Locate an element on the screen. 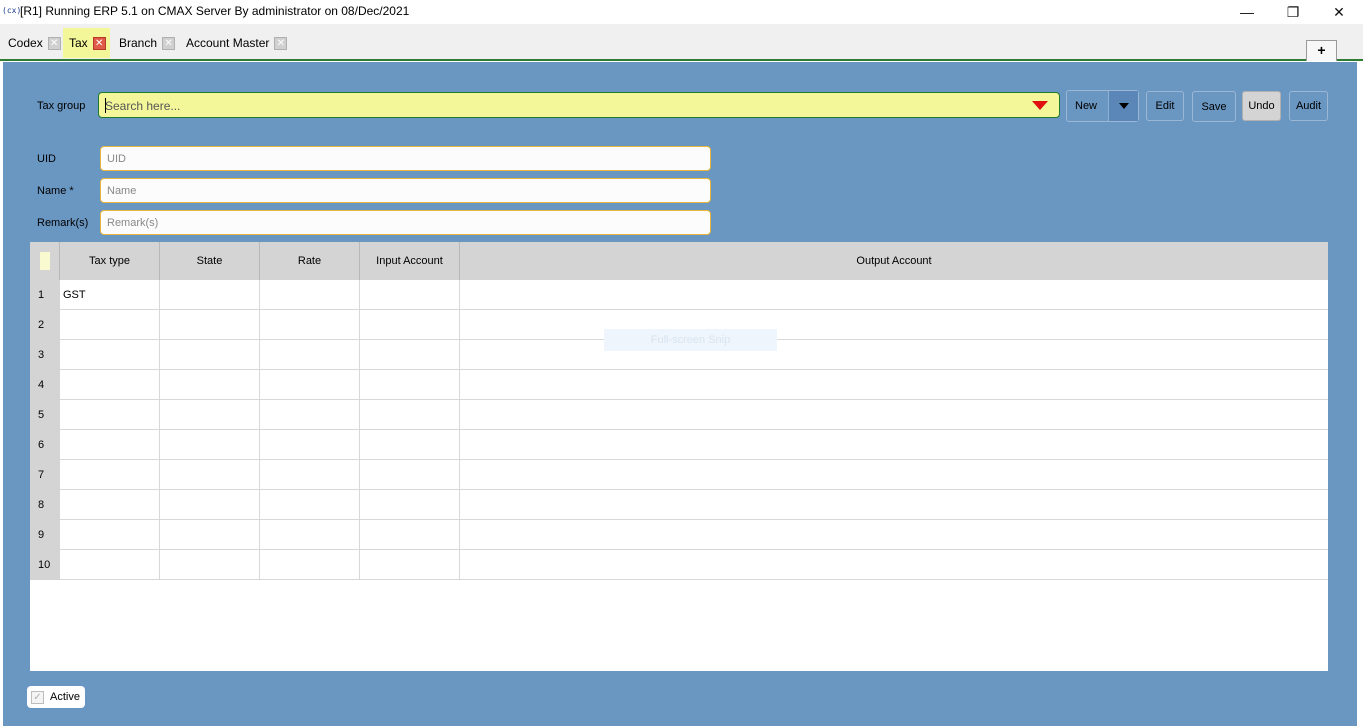 The height and width of the screenshot is (726, 1363). triangle-down-icon is located at coordinates (1040, 105).